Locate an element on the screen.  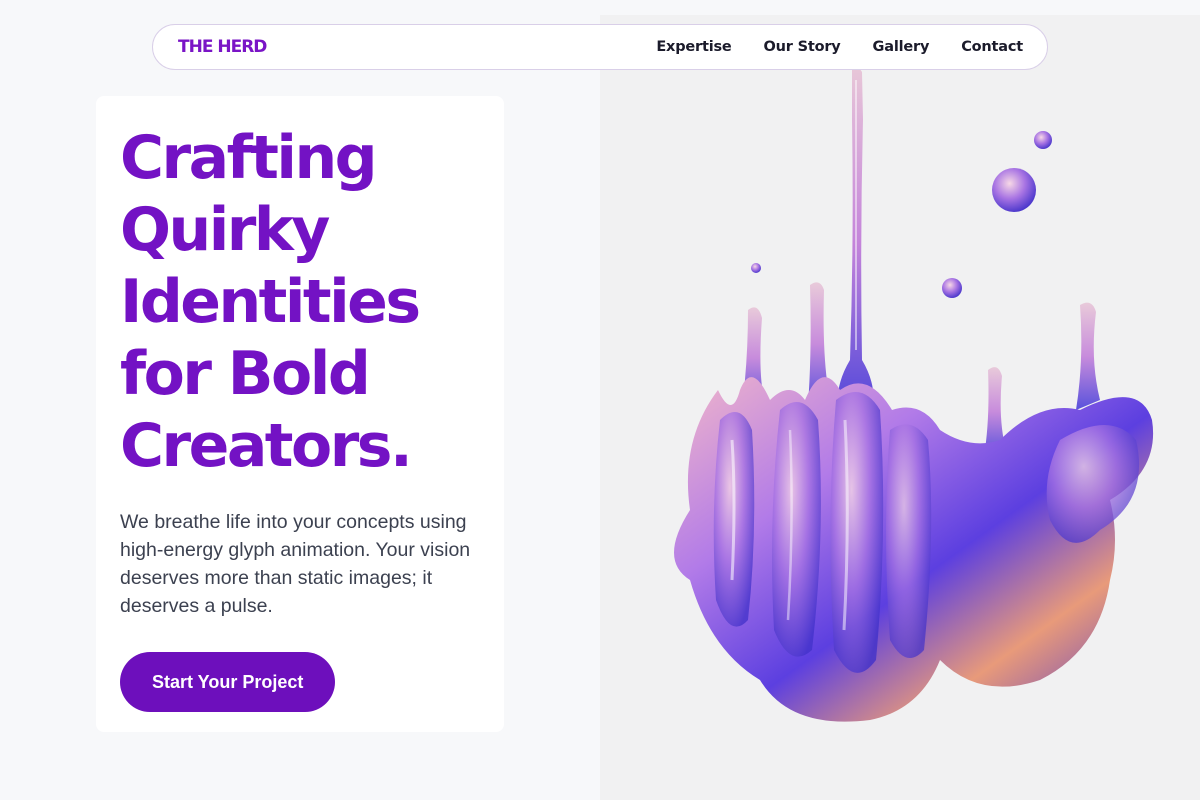
nav-links: Expertise Our Story Gallery Contact is located at coordinates (839, 47).